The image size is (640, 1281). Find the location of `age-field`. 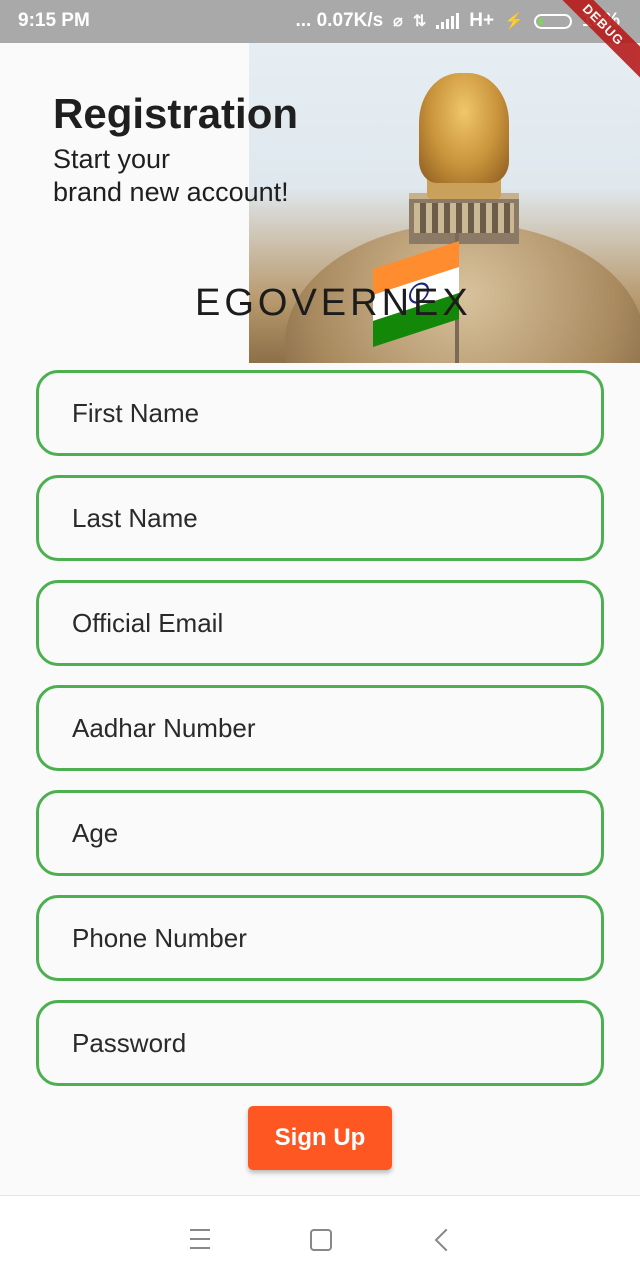

age-field is located at coordinates (320, 833).